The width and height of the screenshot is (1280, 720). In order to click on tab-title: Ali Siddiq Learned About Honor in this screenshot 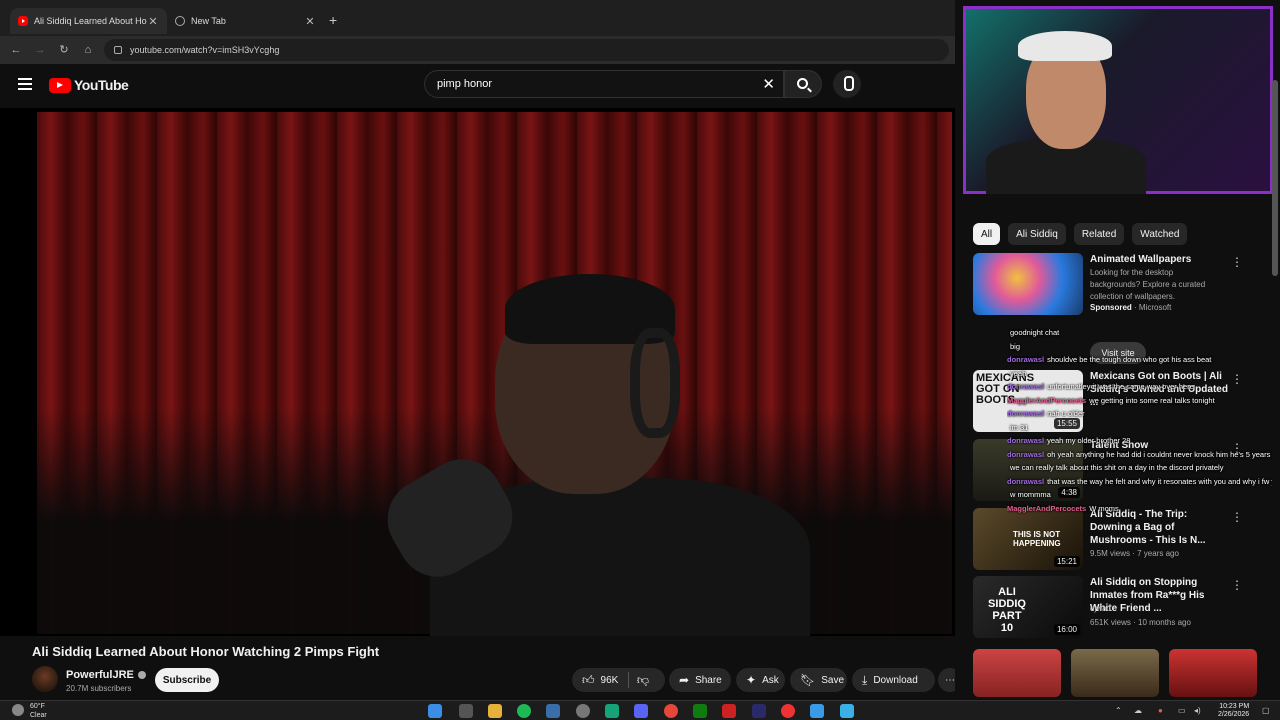, I will do `click(90, 21)`.